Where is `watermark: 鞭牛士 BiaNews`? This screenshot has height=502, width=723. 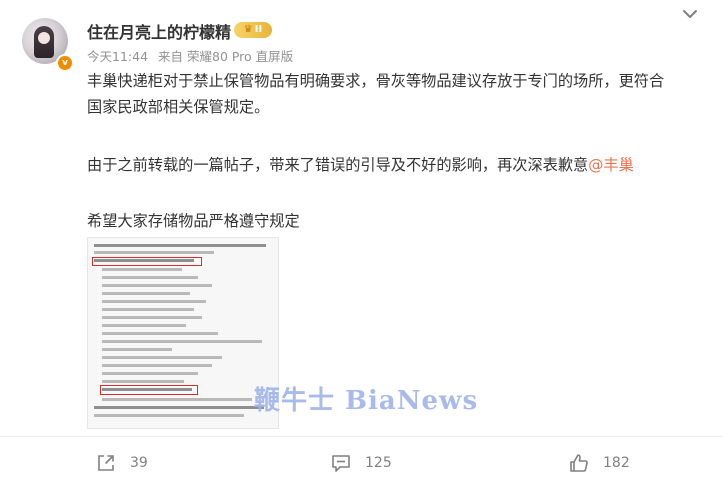
watermark: 鞭牛士 BiaNews is located at coordinates (366, 401).